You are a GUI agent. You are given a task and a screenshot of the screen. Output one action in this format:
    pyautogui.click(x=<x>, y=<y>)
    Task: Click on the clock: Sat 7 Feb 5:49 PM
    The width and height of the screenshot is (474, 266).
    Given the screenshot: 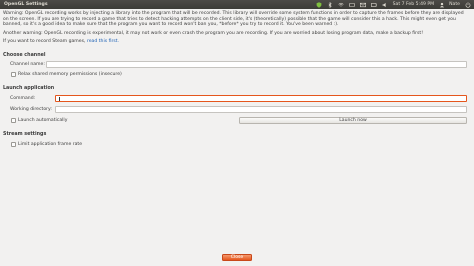 What is the action you would take?
    pyautogui.click(x=413, y=4)
    